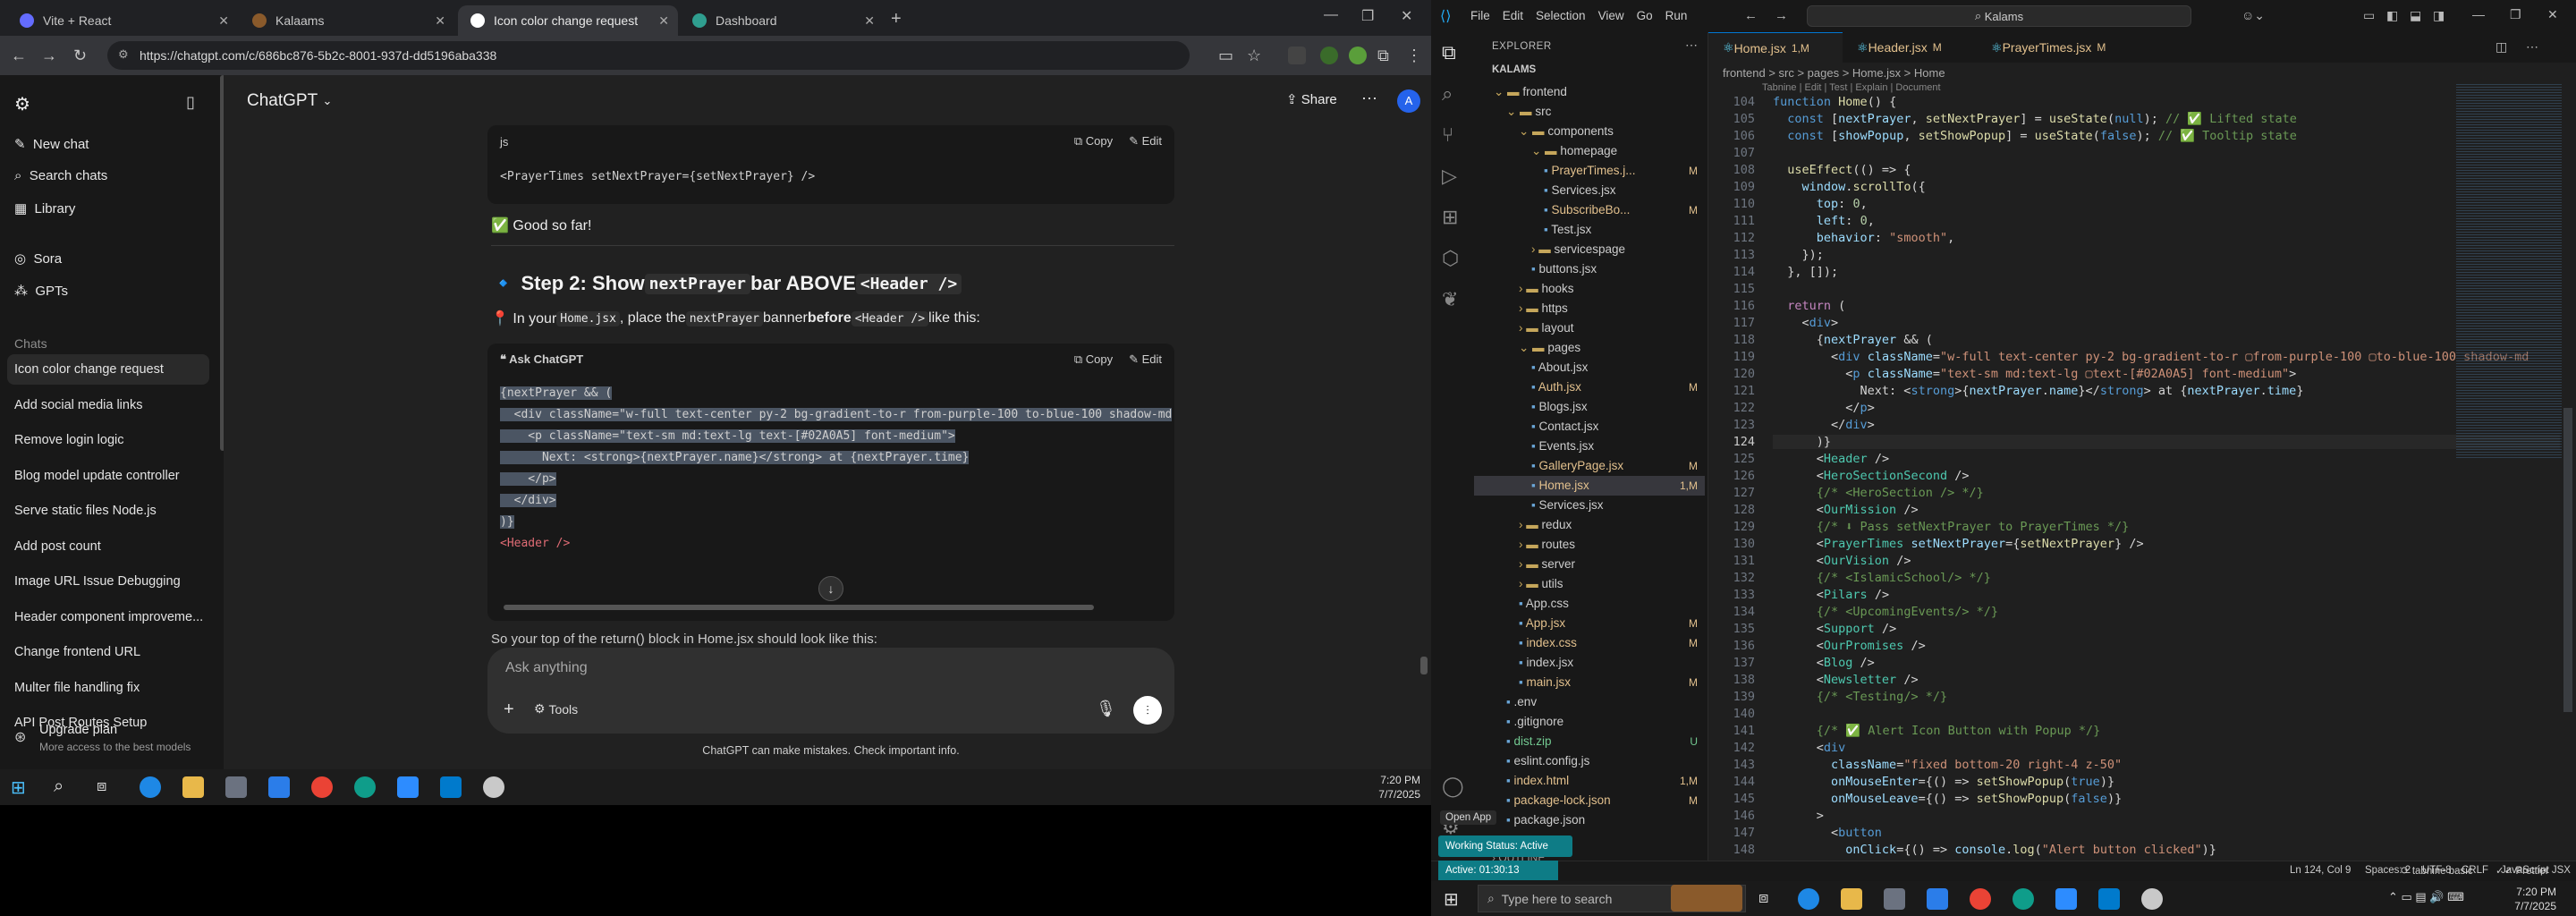 This screenshot has height=916, width=2576. What do you see at coordinates (1589, 308) in the screenshot?
I see `tree-folder: › ▬ https` at bounding box center [1589, 308].